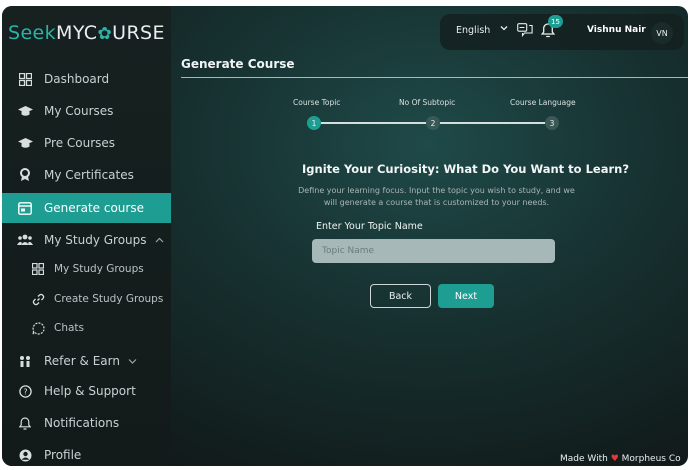 The width and height of the screenshot is (691, 470). I want to click on sidebar-item-label: Help & Support, so click(90, 391).